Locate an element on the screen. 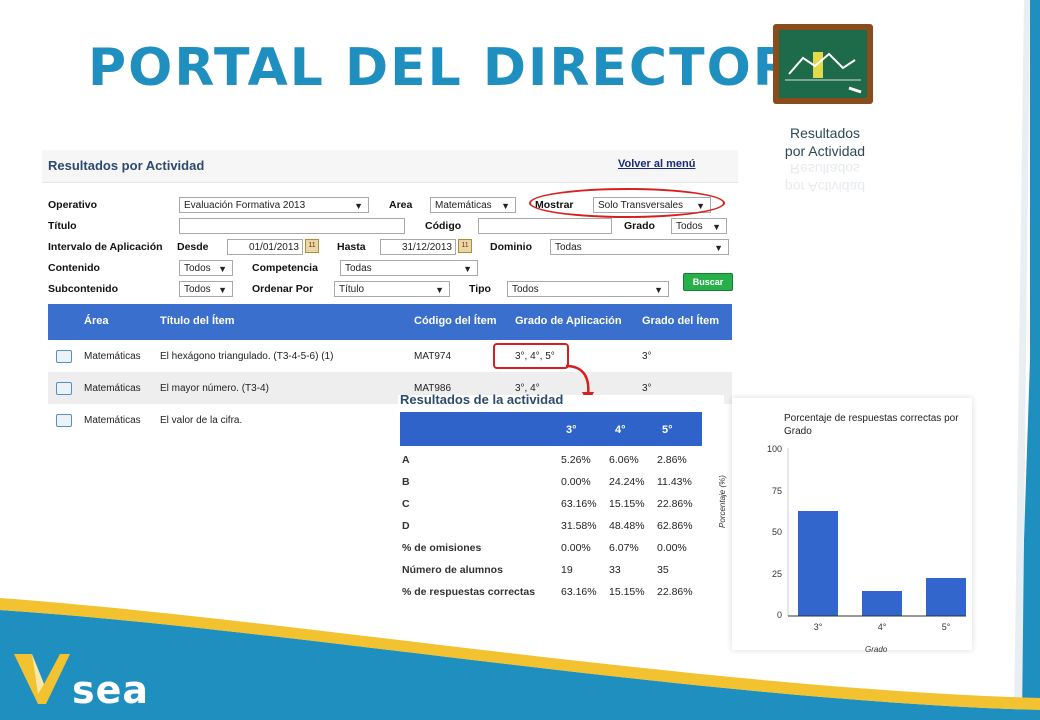 The width and height of the screenshot is (1040, 720). contenido-select: Todos ▼ is located at coordinates (206, 268).